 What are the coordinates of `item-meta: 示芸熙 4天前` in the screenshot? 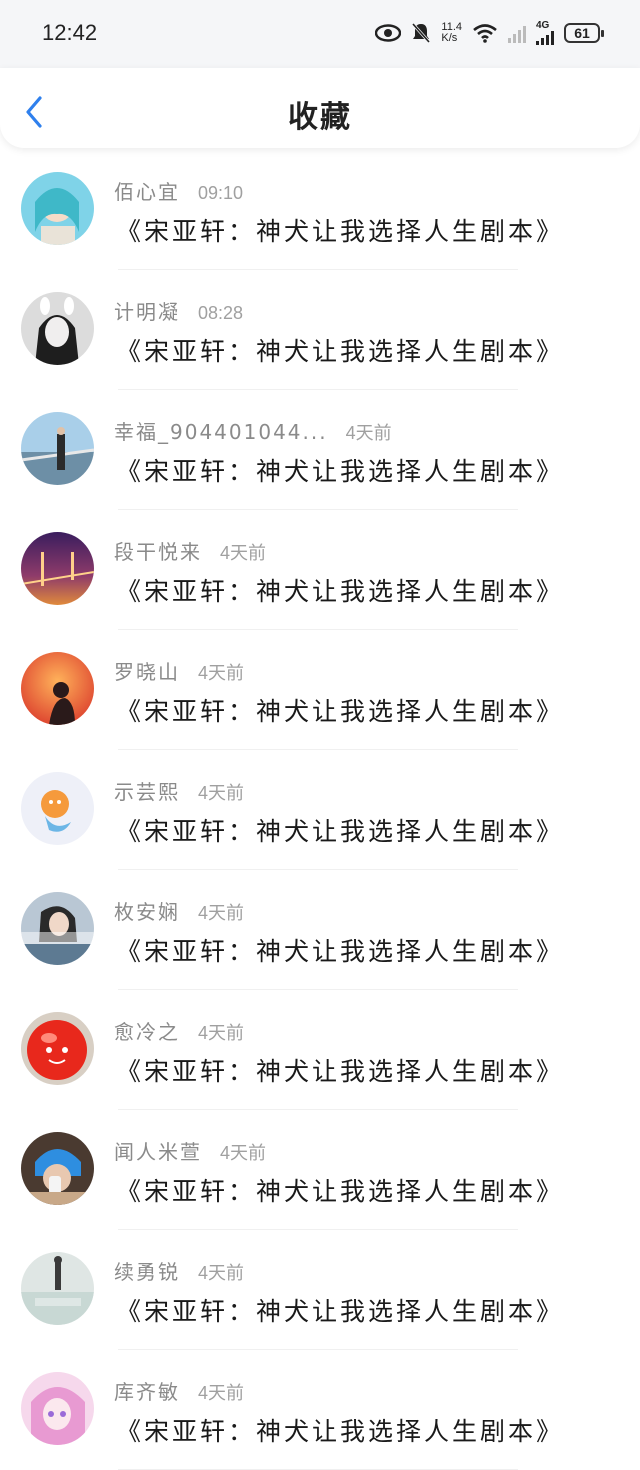 It's located at (179, 790).